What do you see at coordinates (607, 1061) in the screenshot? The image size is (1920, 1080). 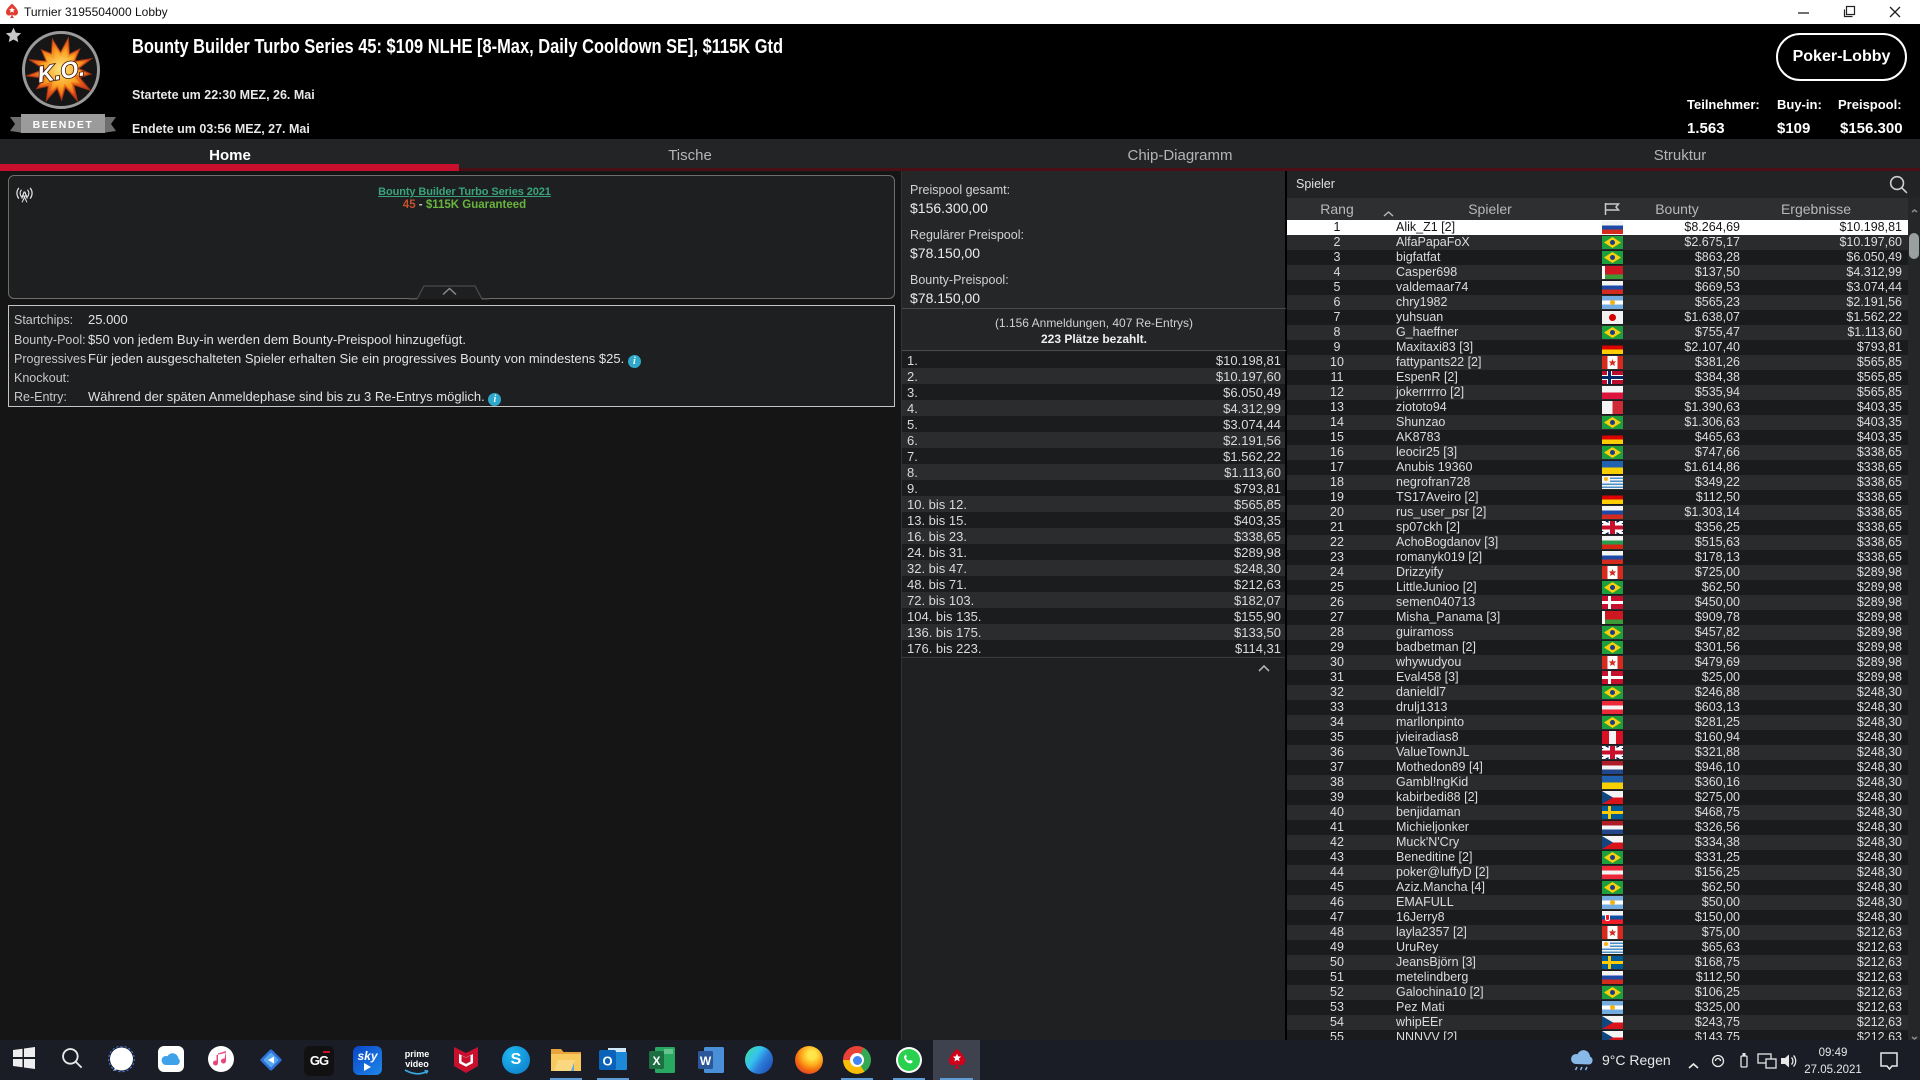 I see `svg-text: O` at bounding box center [607, 1061].